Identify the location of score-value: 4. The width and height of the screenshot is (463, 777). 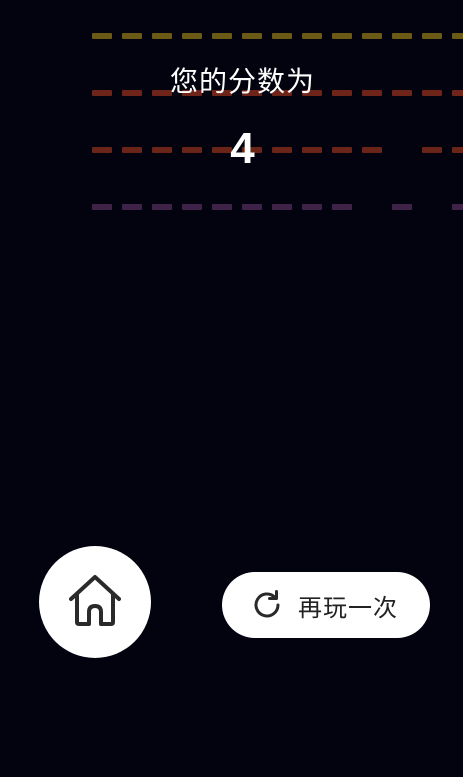
(242, 148).